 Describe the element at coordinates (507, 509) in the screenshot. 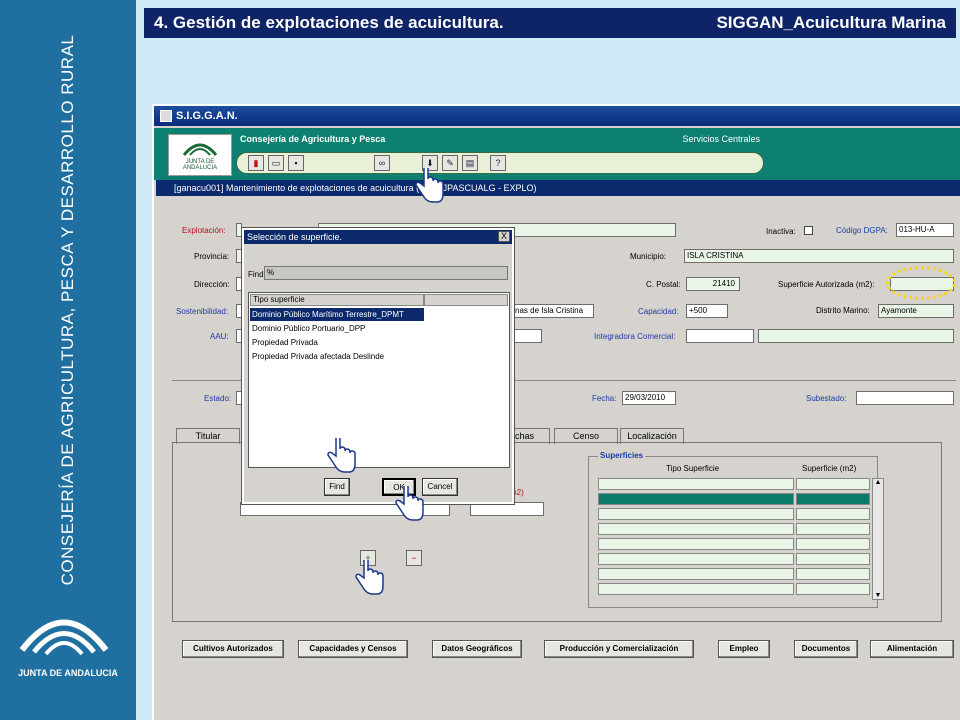

I see `superficie-field` at that location.